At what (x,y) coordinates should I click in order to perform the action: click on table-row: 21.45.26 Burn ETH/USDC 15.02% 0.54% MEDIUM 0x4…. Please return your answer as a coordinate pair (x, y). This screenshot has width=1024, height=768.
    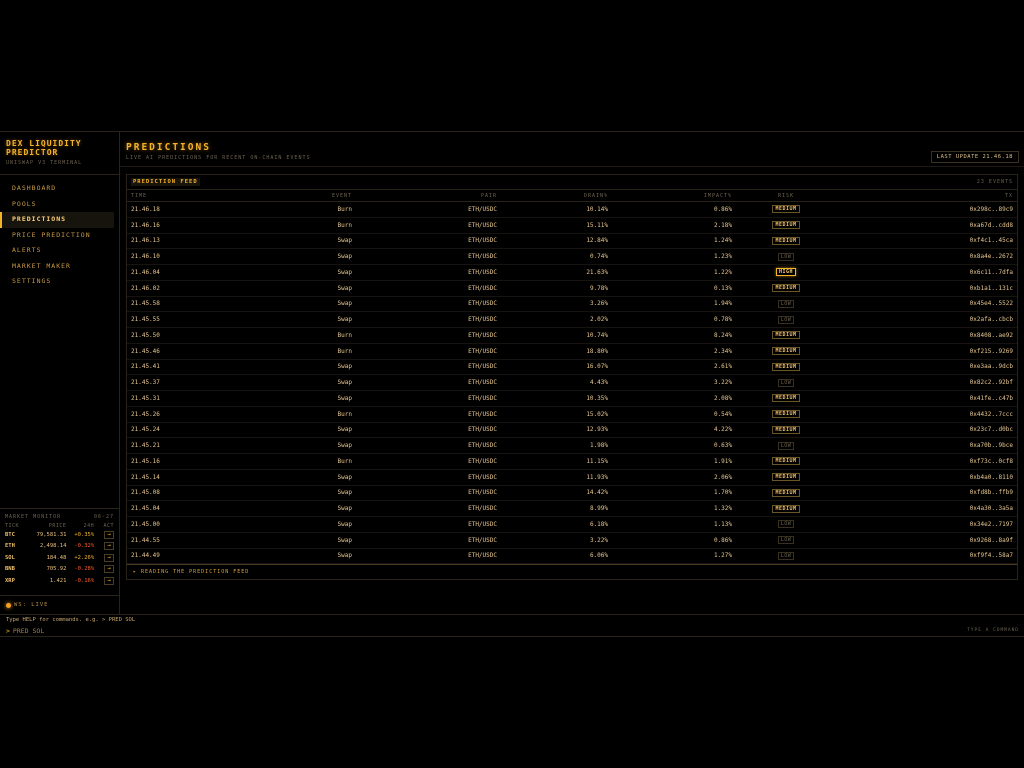
    Looking at the image, I should click on (572, 414).